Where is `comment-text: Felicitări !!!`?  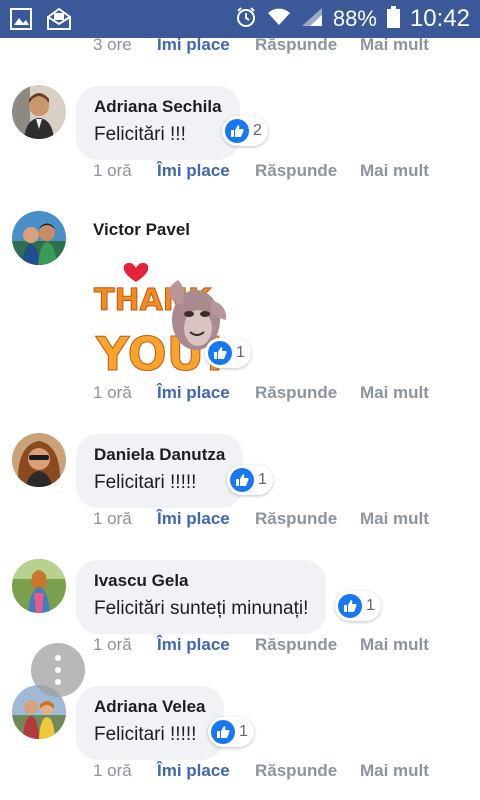
comment-text: Felicitări !!! is located at coordinates (140, 134).